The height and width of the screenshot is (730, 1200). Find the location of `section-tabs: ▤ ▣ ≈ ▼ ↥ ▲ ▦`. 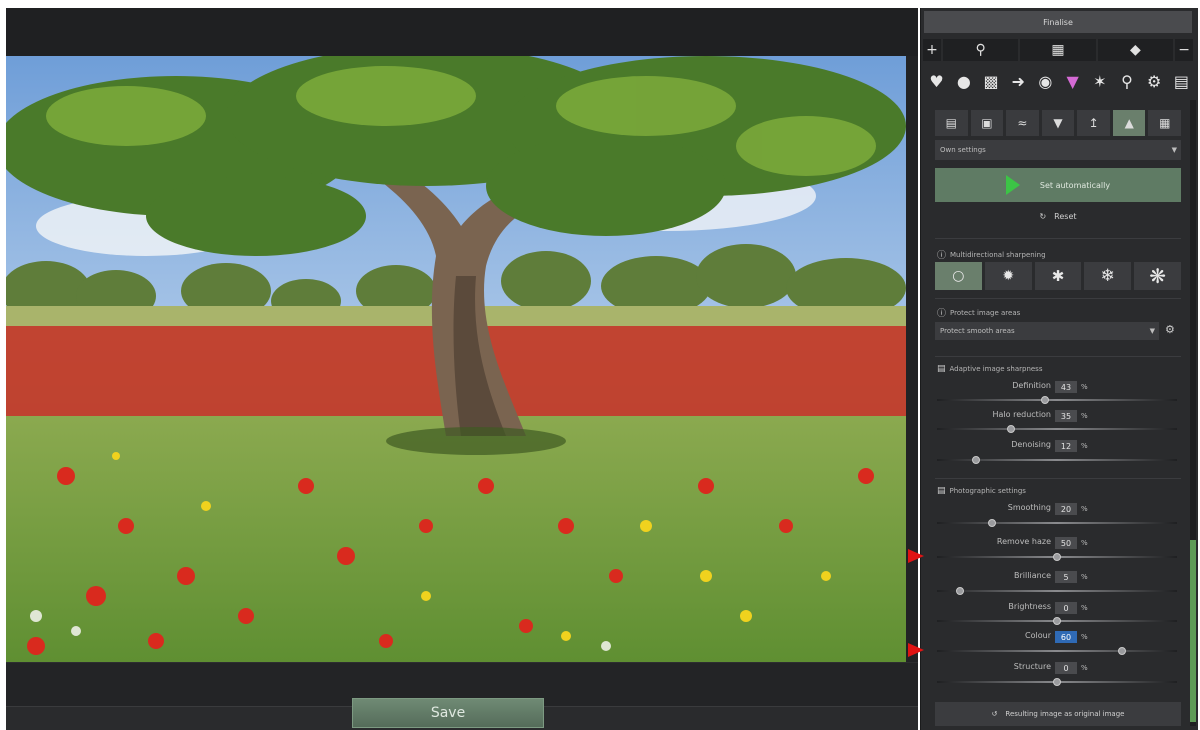

section-tabs: ▤ ▣ ≈ ▼ ↥ ▲ ▦ is located at coordinates (1058, 123).